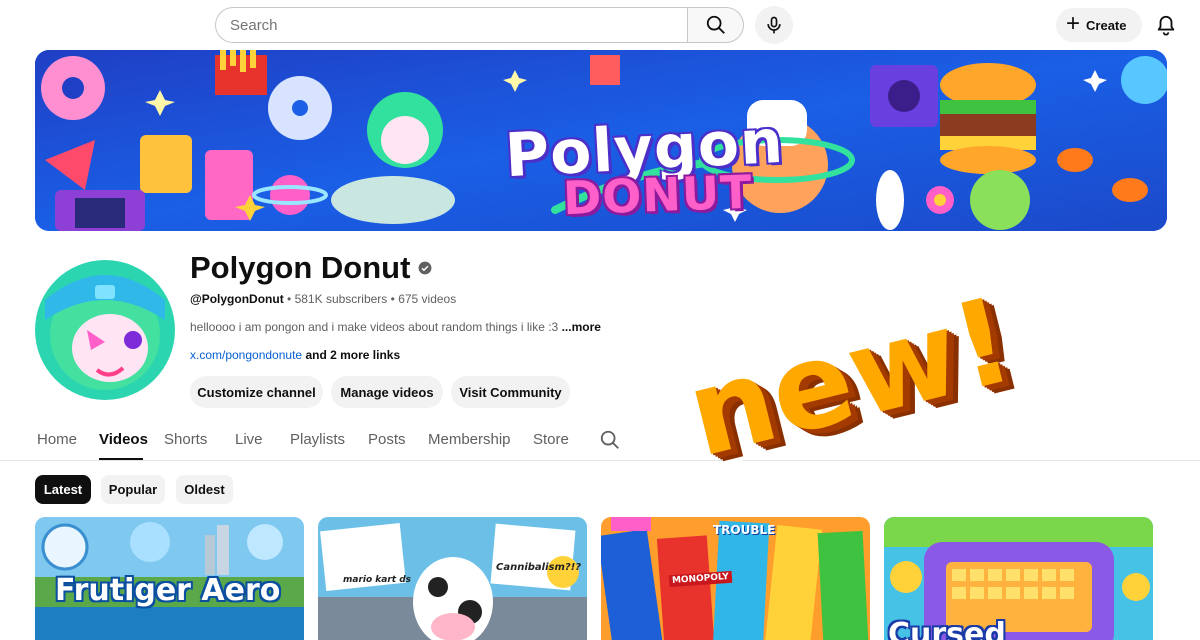 This screenshot has height=640, width=1200. Describe the element at coordinates (204, 489) in the screenshot. I see `filter-oldest: Oldest` at that location.